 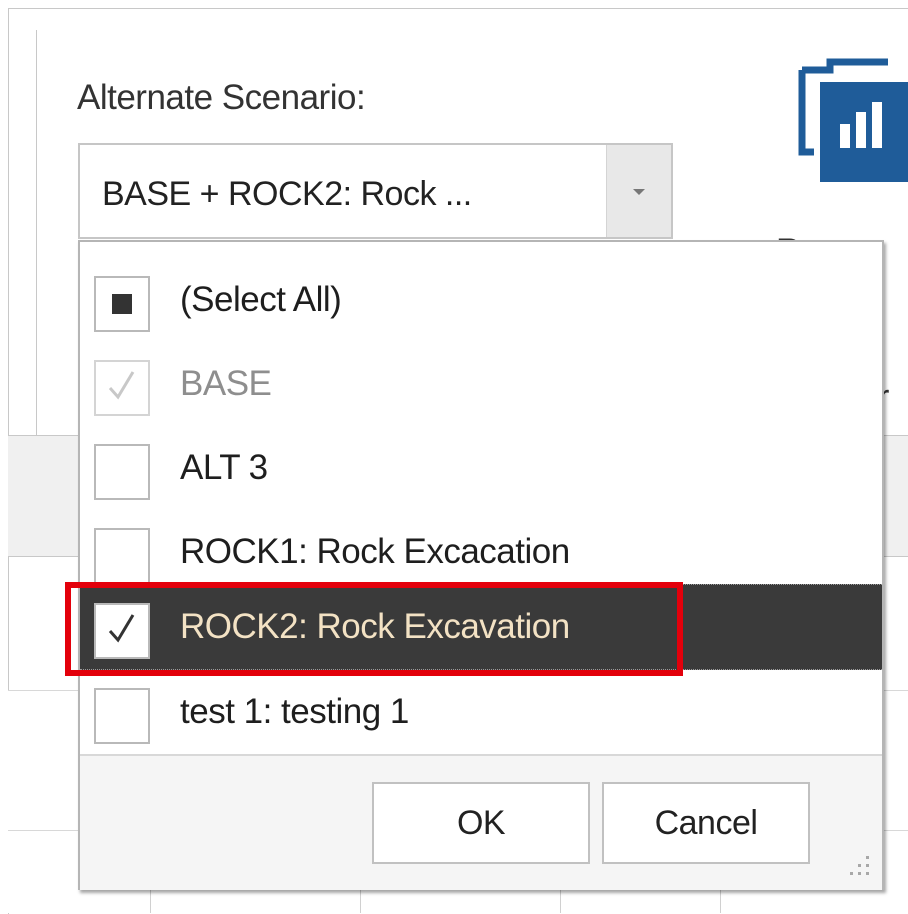 What do you see at coordinates (122, 556) in the screenshot?
I see `rock1-checkbox` at bounding box center [122, 556].